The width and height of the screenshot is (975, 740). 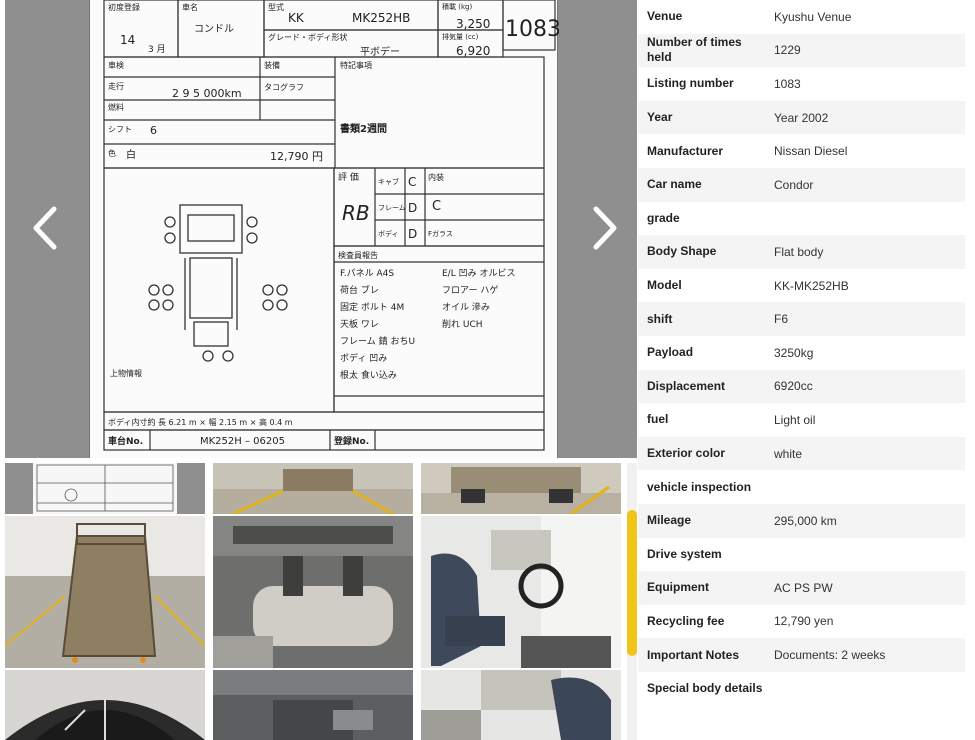 What do you see at coordinates (153, 130) in the screenshot?
I see `shift-text: 6` at bounding box center [153, 130].